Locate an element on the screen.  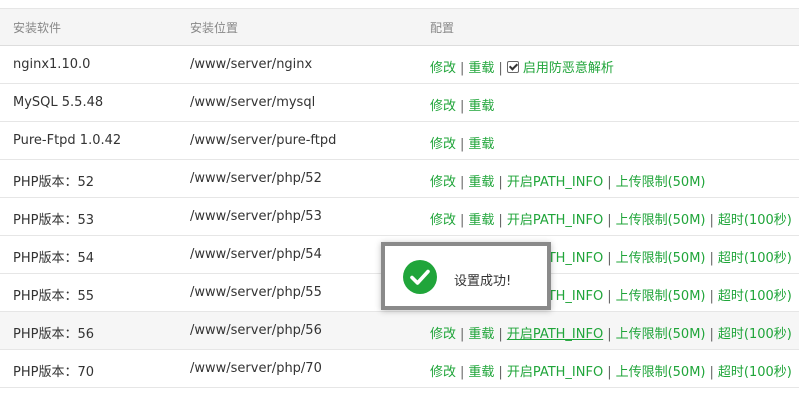
software-name: nginx1.10.0 is located at coordinates (52, 64).